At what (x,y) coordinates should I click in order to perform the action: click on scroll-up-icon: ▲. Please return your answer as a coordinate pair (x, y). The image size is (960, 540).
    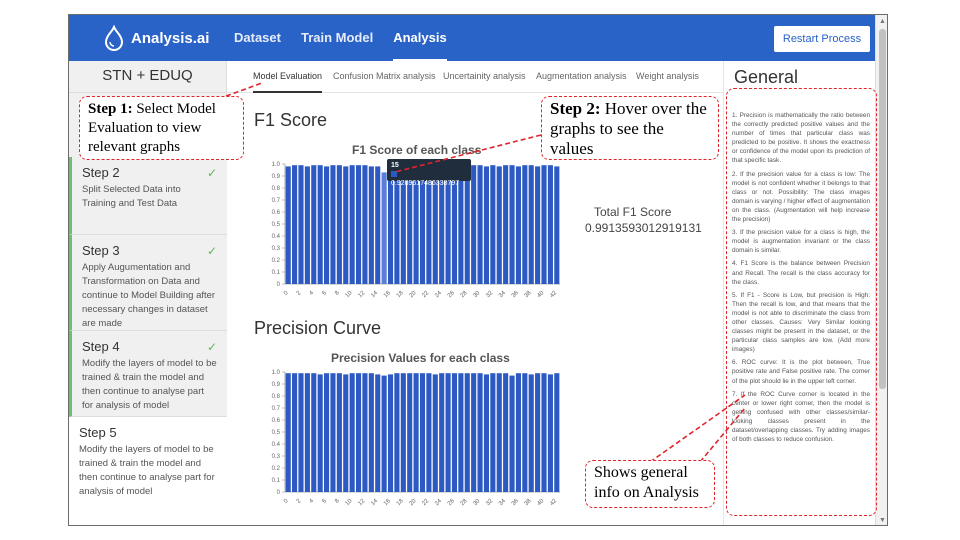
    Looking at the image, I should click on (882, 21).